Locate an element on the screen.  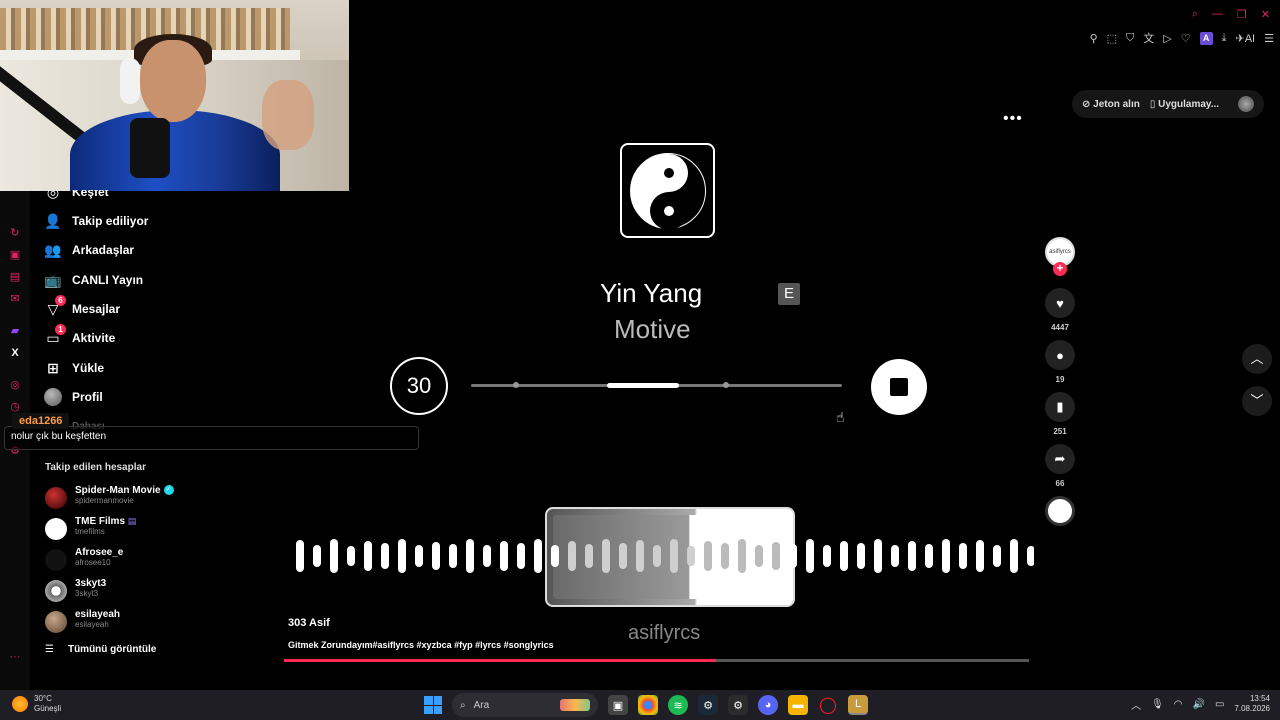
minimize-icon: — is located at coordinates (1217, 14).